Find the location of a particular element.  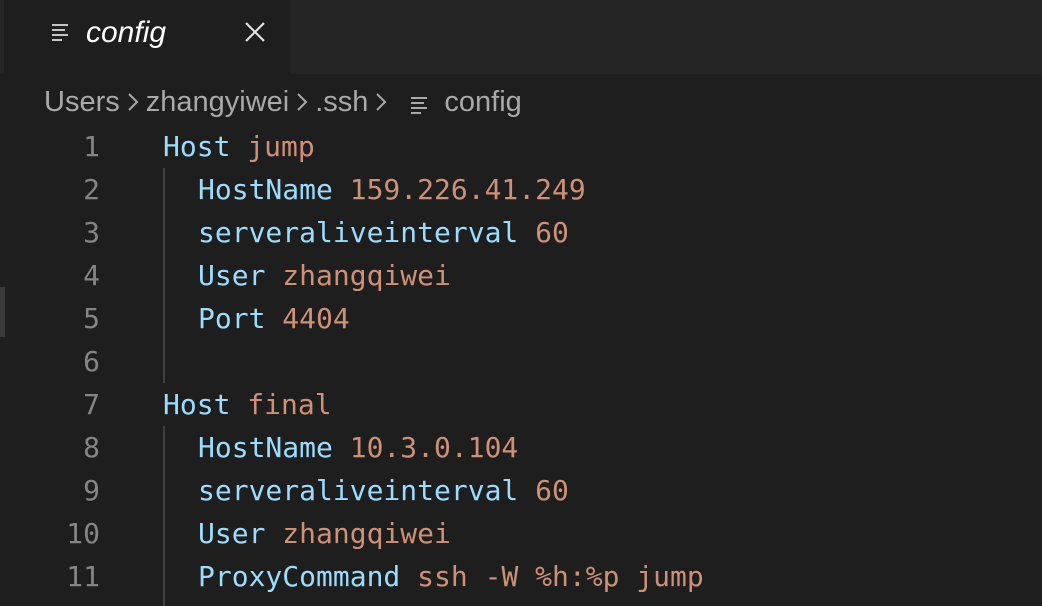

config-value: jump is located at coordinates (281, 146).